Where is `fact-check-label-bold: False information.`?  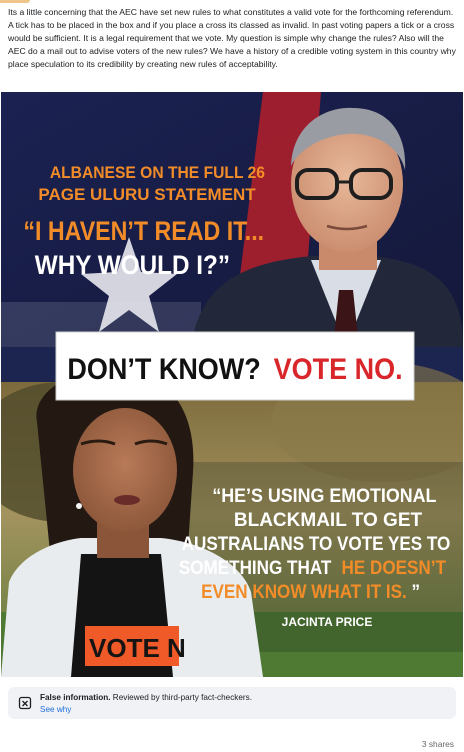
fact-check-label-bold: False information. is located at coordinates (75, 697).